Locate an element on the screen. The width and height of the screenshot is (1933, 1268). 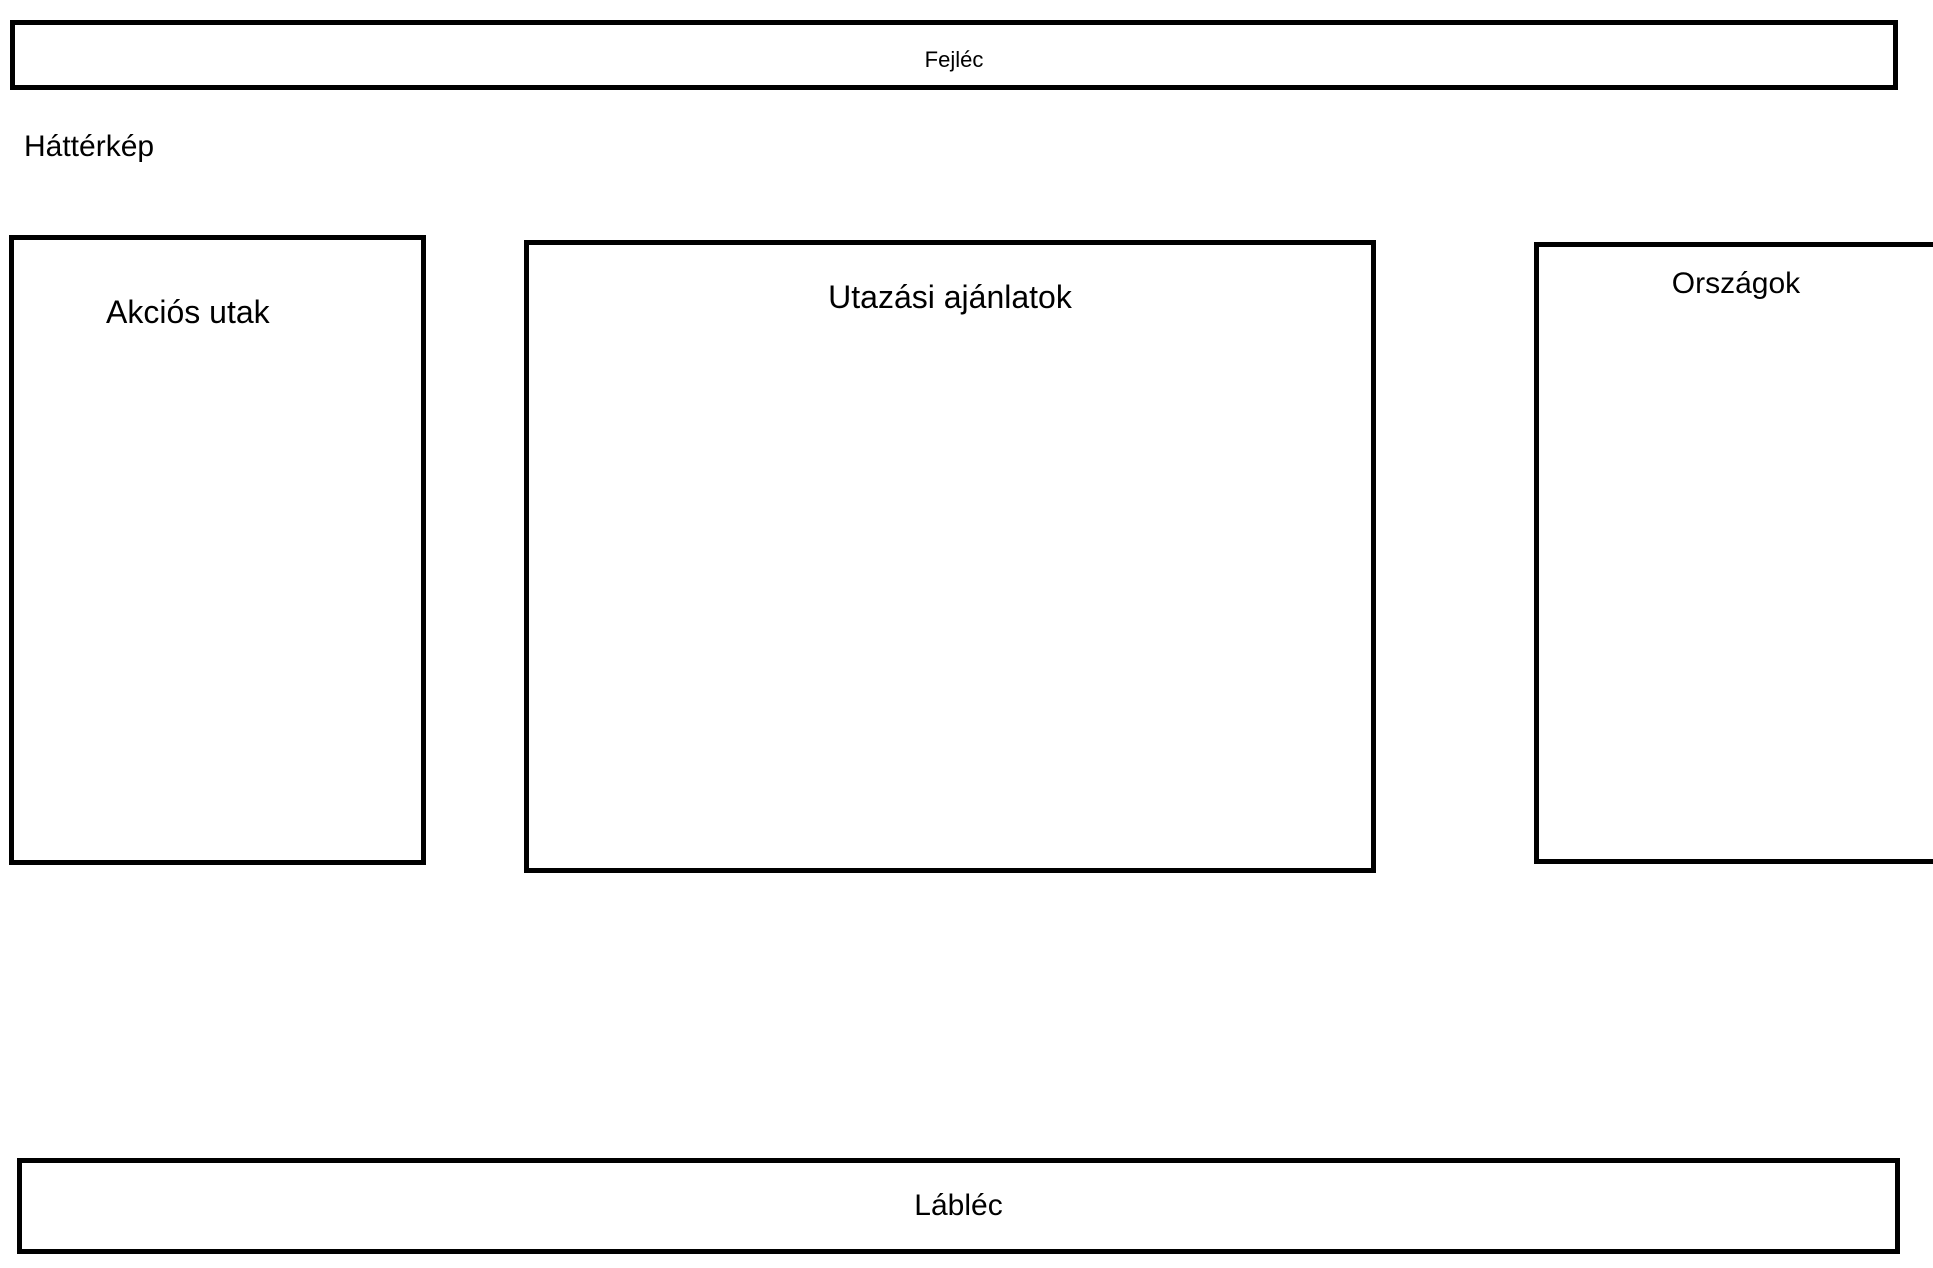
travel-offers-label: Utazási ajánlatok is located at coordinates (950, 297).